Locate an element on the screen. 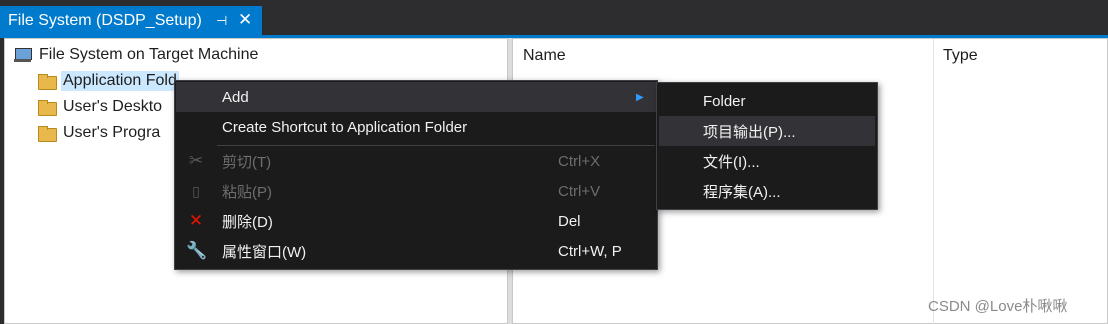 This screenshot has width=1108, height=324. menu-item-label: 属性窗口(W) is located at coordinates (264, 252).